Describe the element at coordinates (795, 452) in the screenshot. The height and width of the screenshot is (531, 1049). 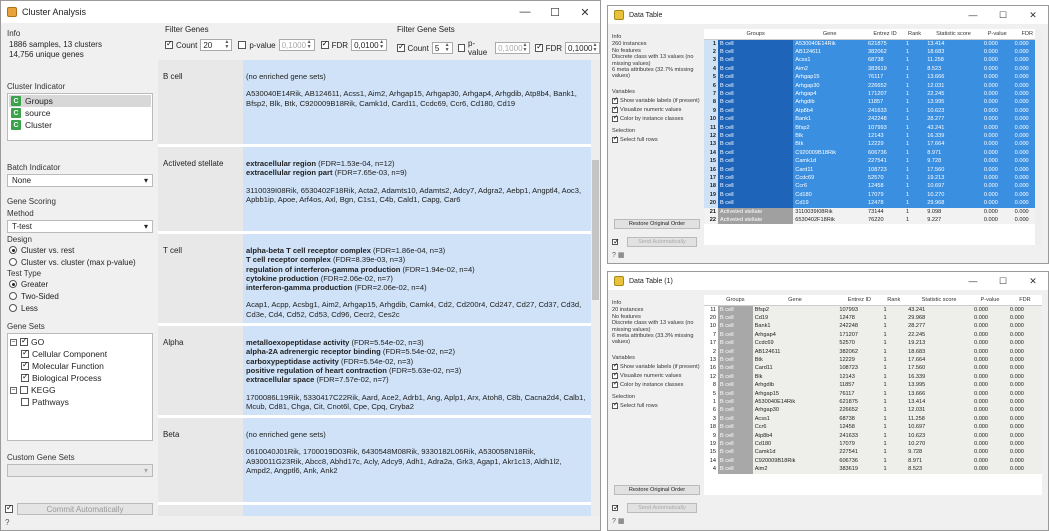
I see `table-cell: Camk1d` at that location.